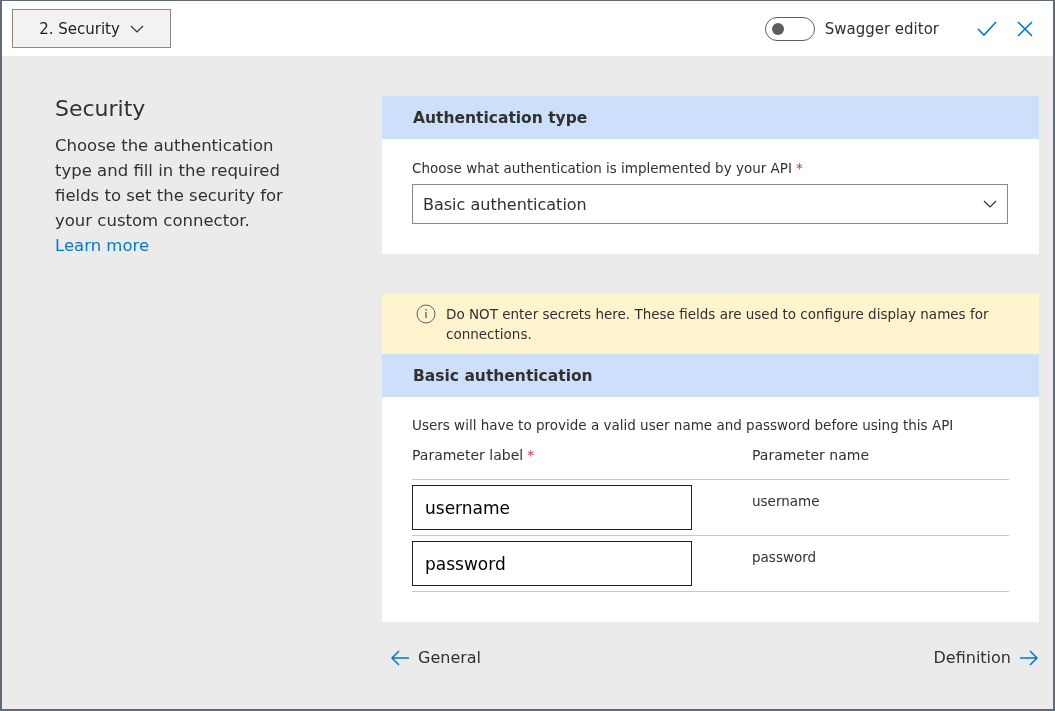 Image resolution: width=1055 pixels, height=711 pixels. Describe the element at coordinates (552, 563) in the screenshot. I see `parameter-label-input: password` at that location.